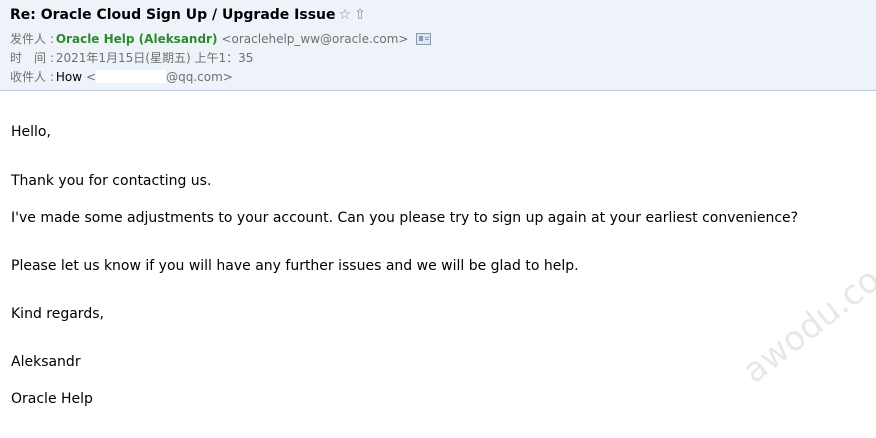 Image resolution: width=876 pixels, height=438 pixels. What do you see at coordinates (52, 399) in the screenshot?
I see `signature-org: Oracle Help` at bounding box center [52, 399].